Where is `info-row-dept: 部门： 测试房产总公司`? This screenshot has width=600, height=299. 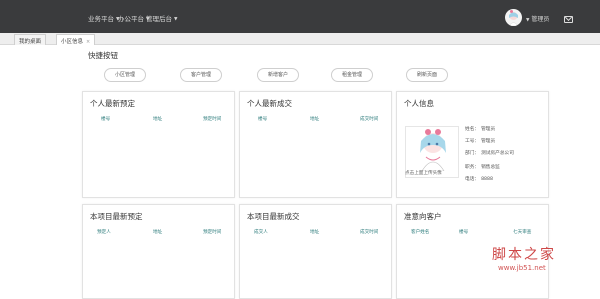 info-row-dept: 部门： 测试房产总公司 is located at coordinates (489, 153).